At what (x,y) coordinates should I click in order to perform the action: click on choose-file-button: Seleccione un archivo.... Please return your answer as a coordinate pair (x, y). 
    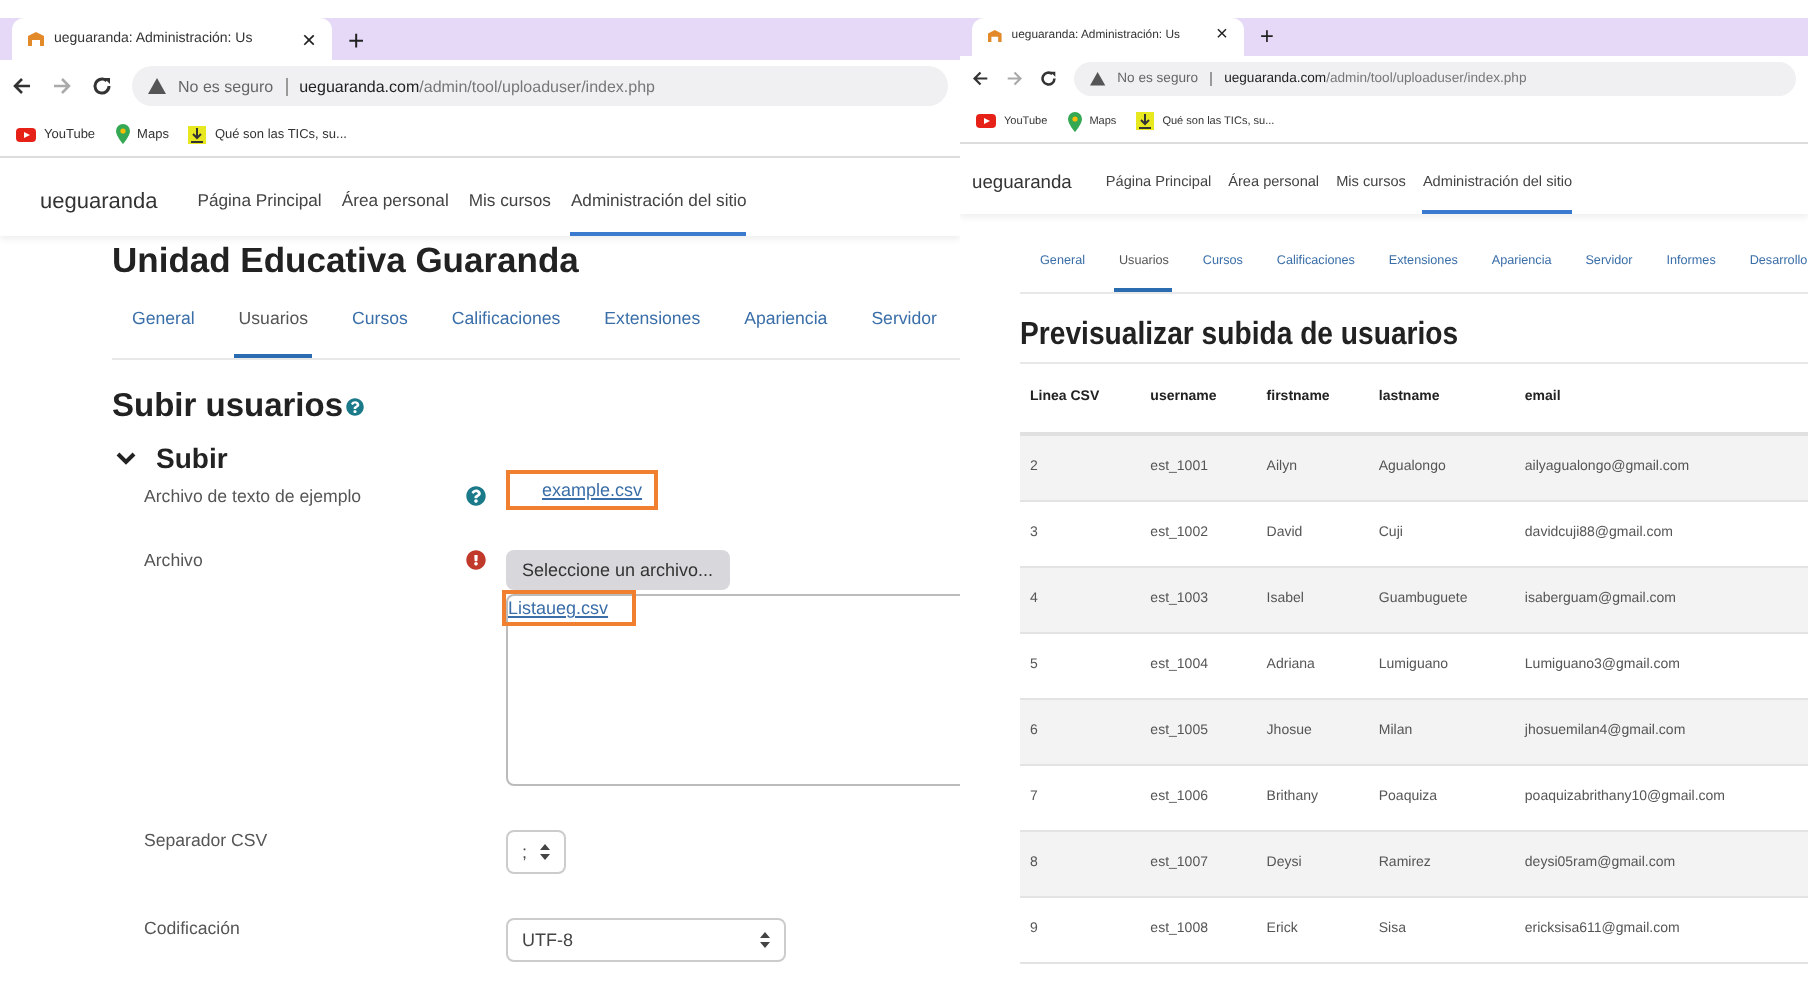
    Looking at the image, I should click on (618, 570).